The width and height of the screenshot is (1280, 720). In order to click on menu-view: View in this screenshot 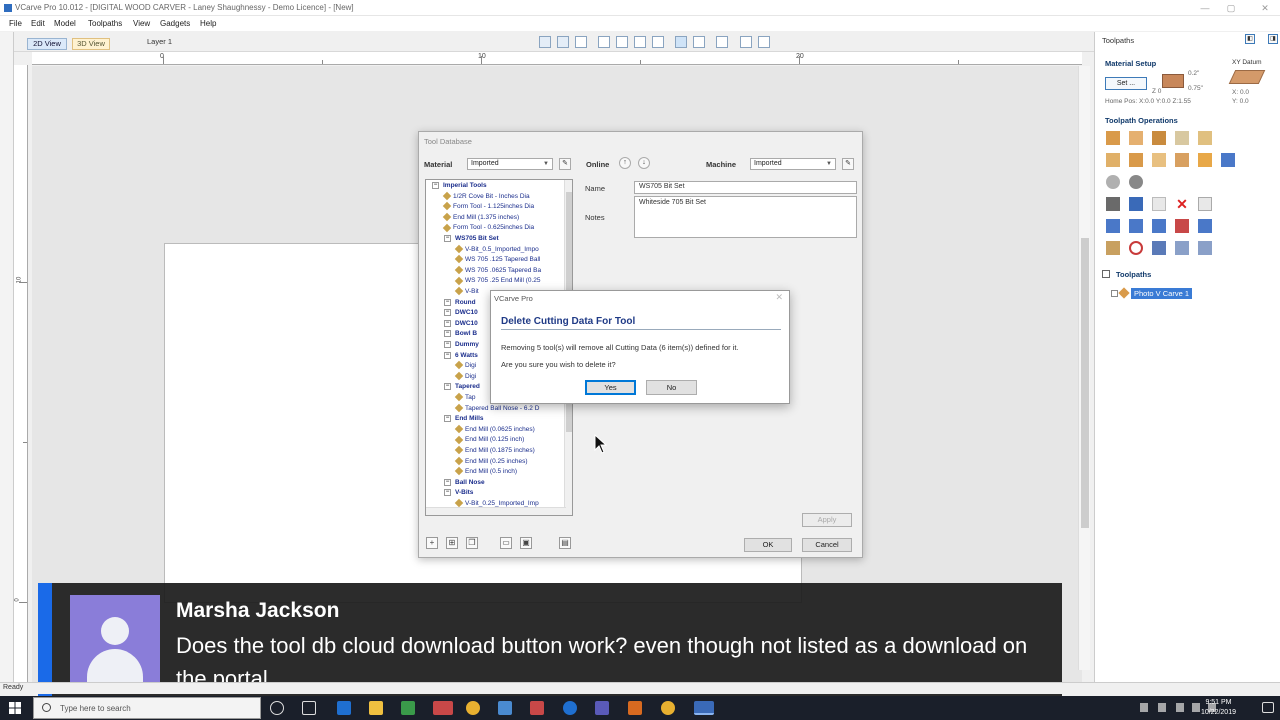, I will do `click(141, 23)`.